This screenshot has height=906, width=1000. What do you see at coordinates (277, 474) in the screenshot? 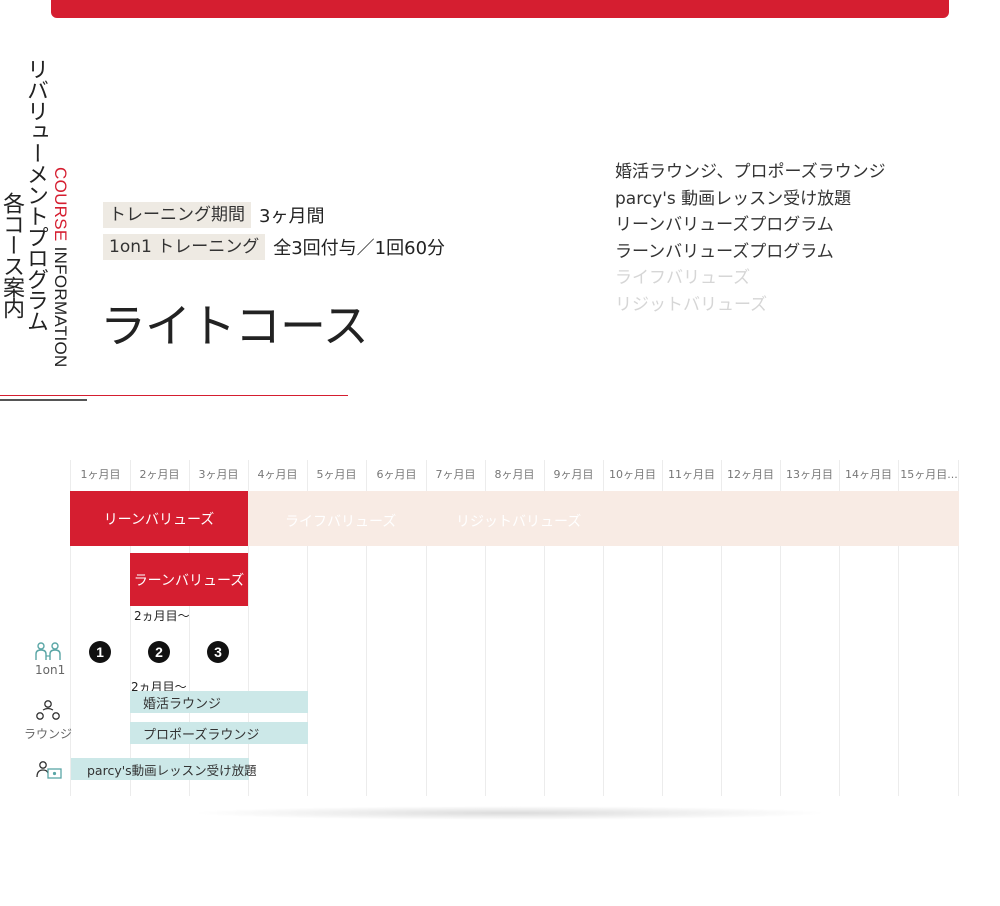
I see `month-label: 4ヶ月目` at bounding box center [277, 474].